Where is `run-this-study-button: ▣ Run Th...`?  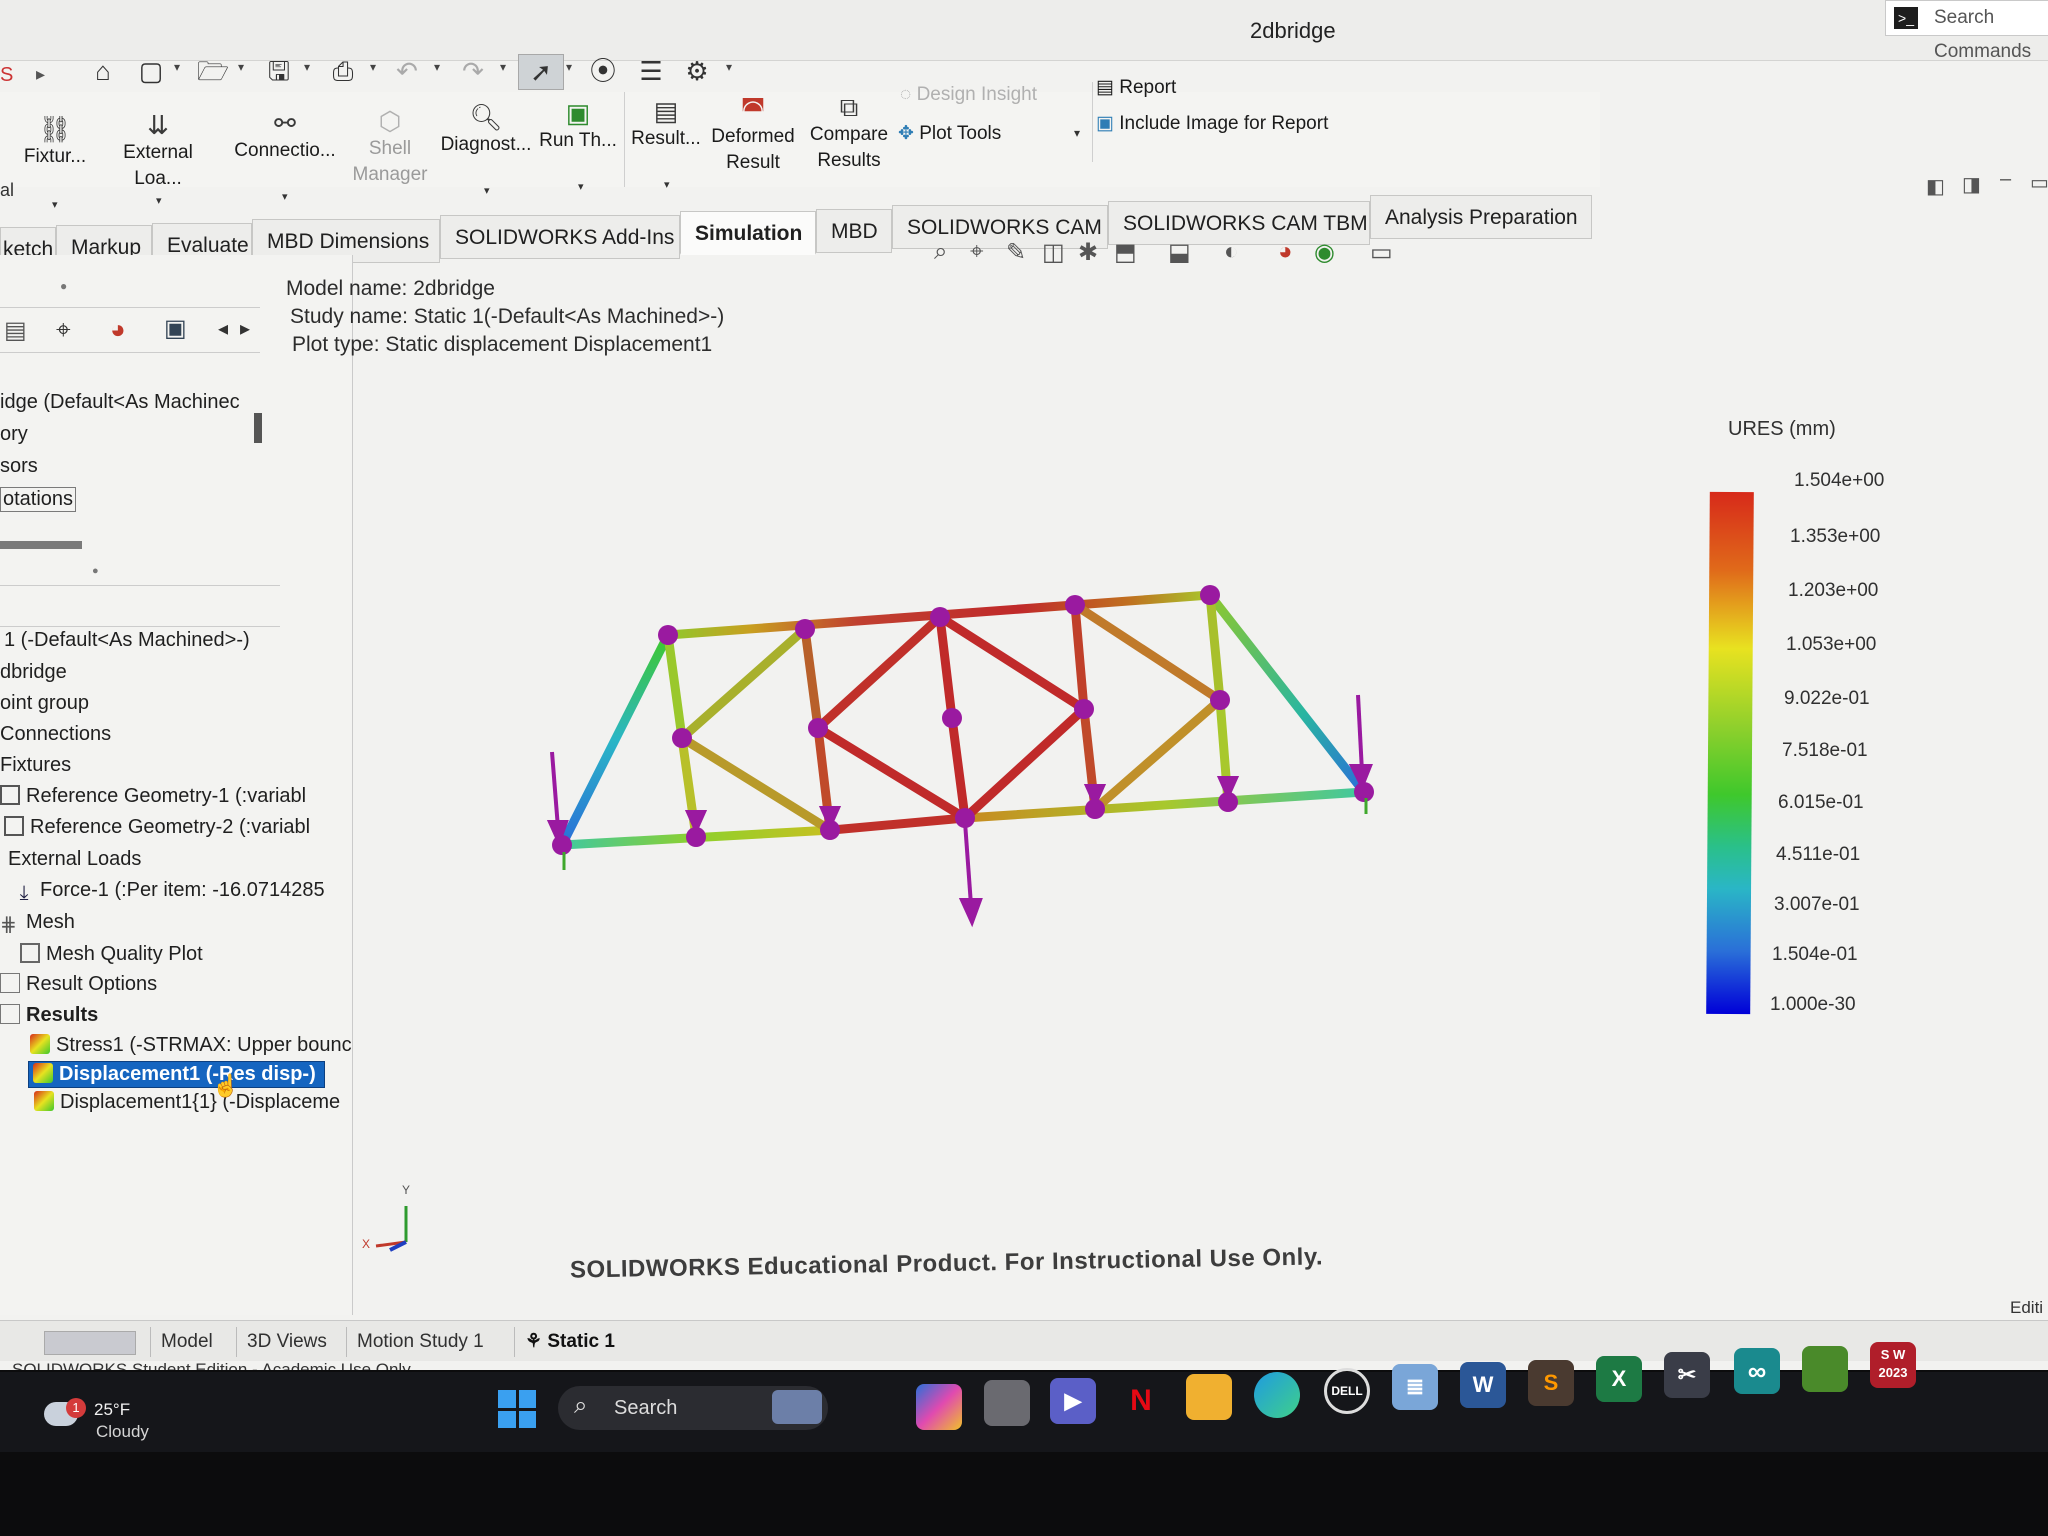 run-this-study-button: ▣ Run Th... is located at coordinates (578, 126).